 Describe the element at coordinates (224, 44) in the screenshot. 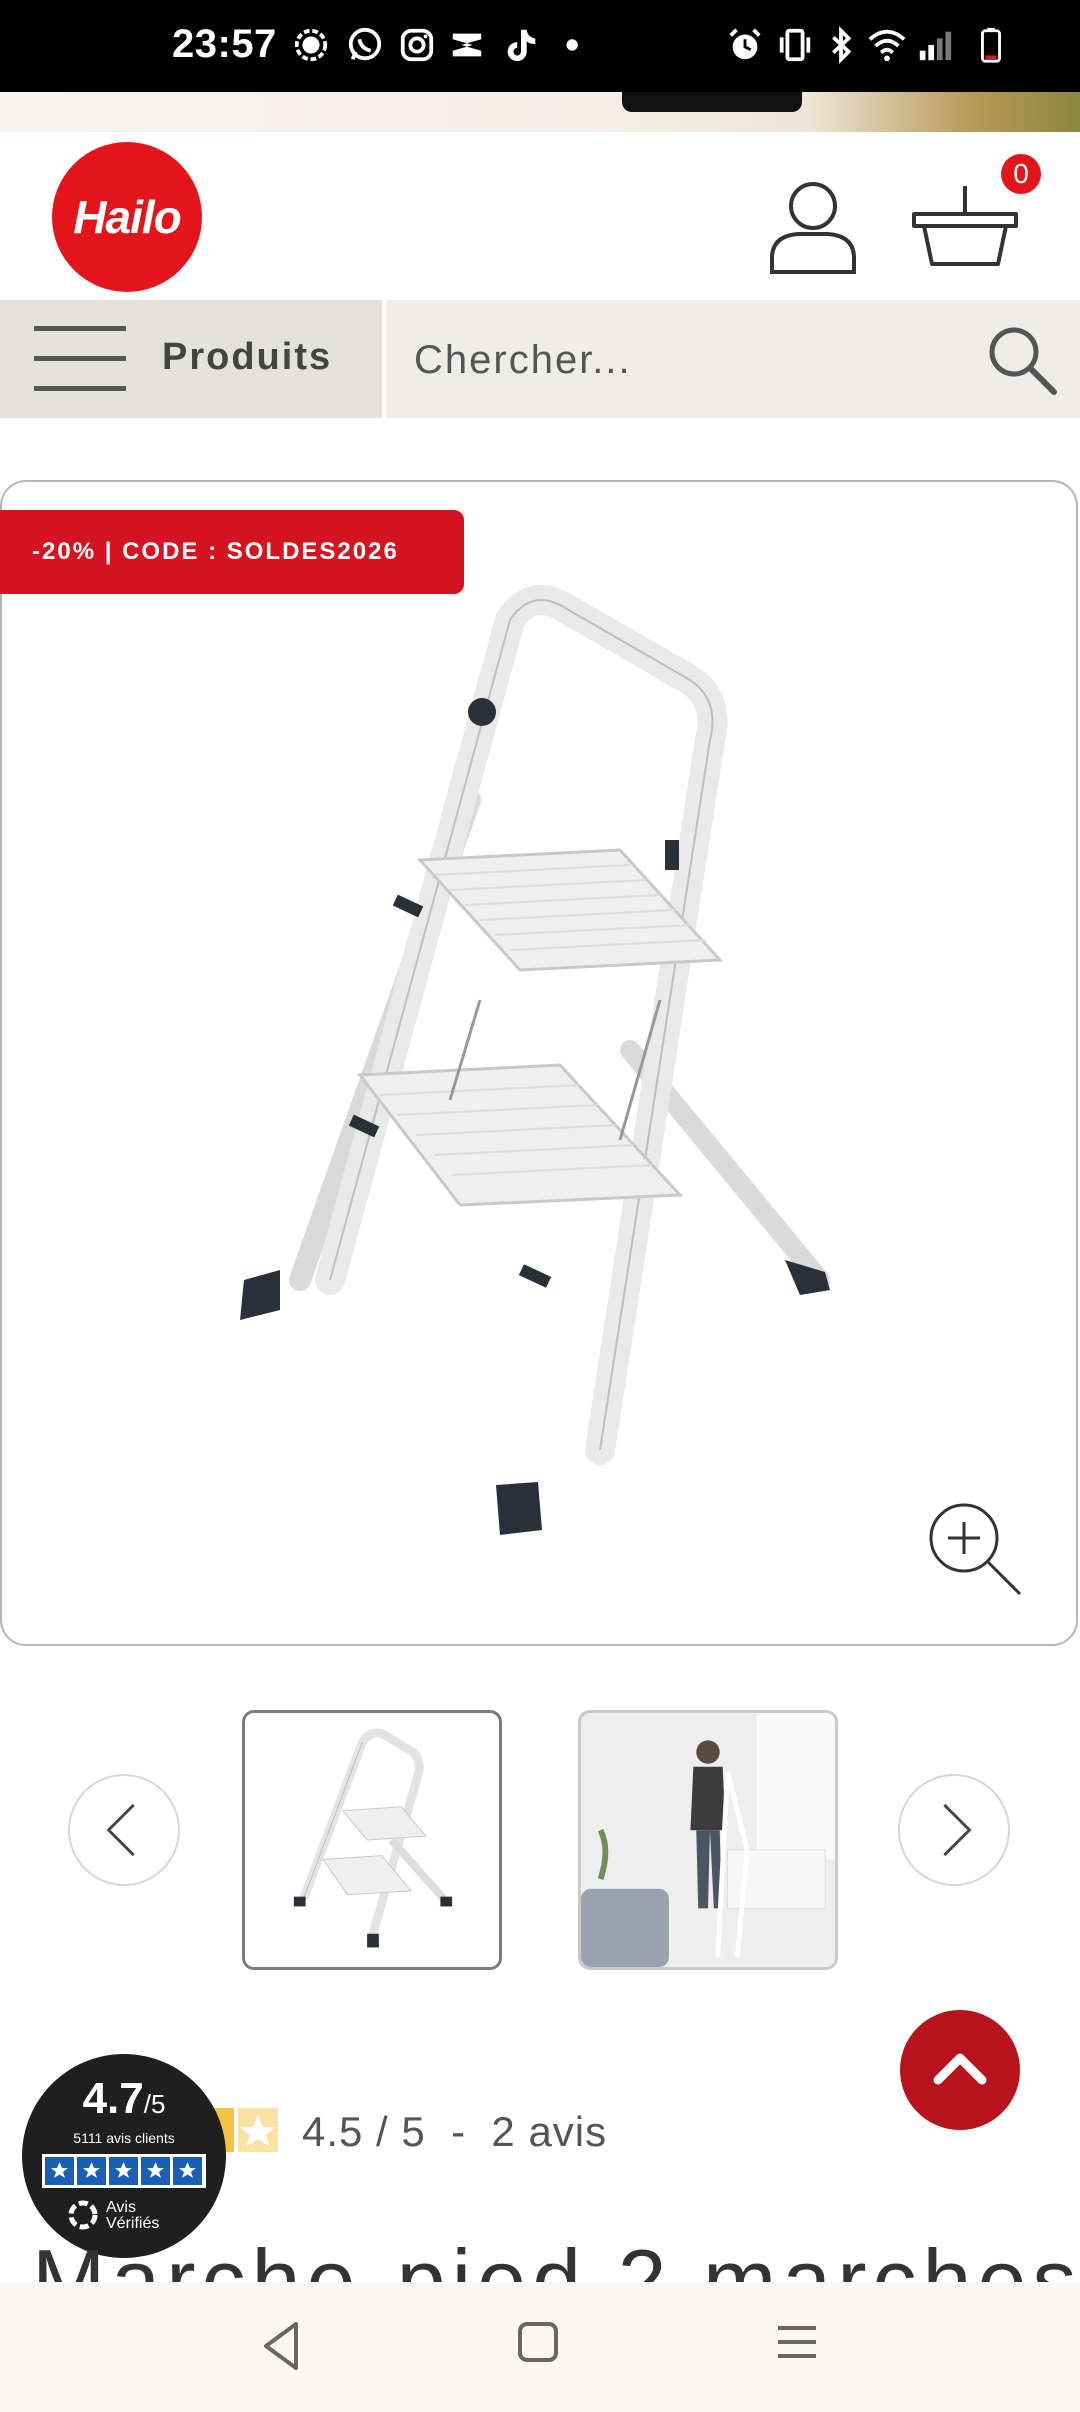

I see `status-time: 23:57` at that location.